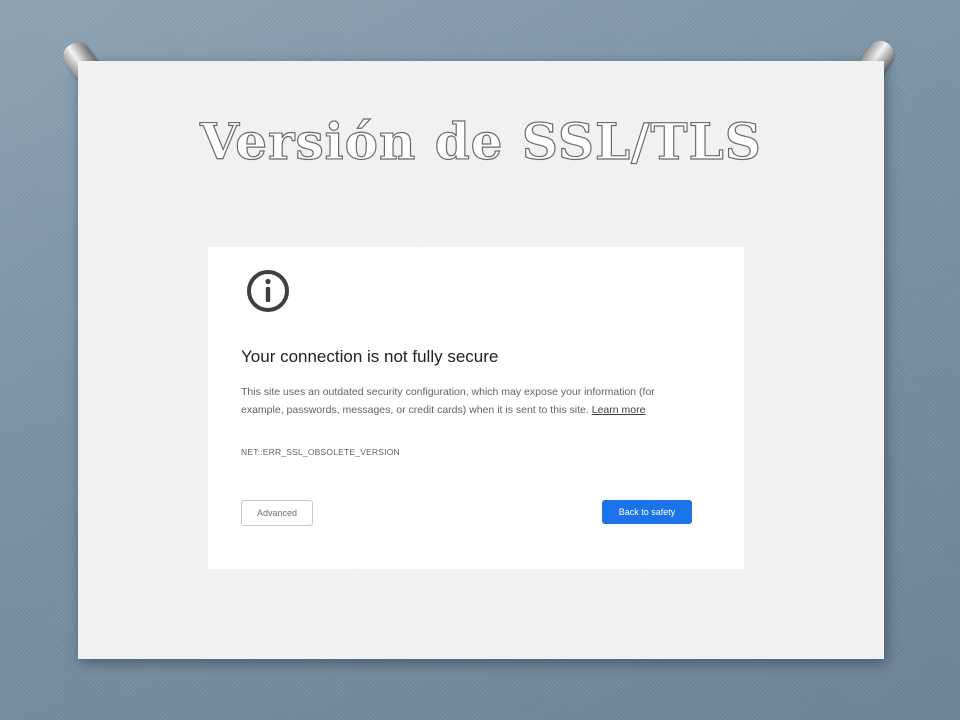 The width and height of the screenshot is (960, 720). What do you see at coordinates (647, 512) in the screenshot?
I see `back-to-safety-button: Back to safety` at bounding box center [647, 512].